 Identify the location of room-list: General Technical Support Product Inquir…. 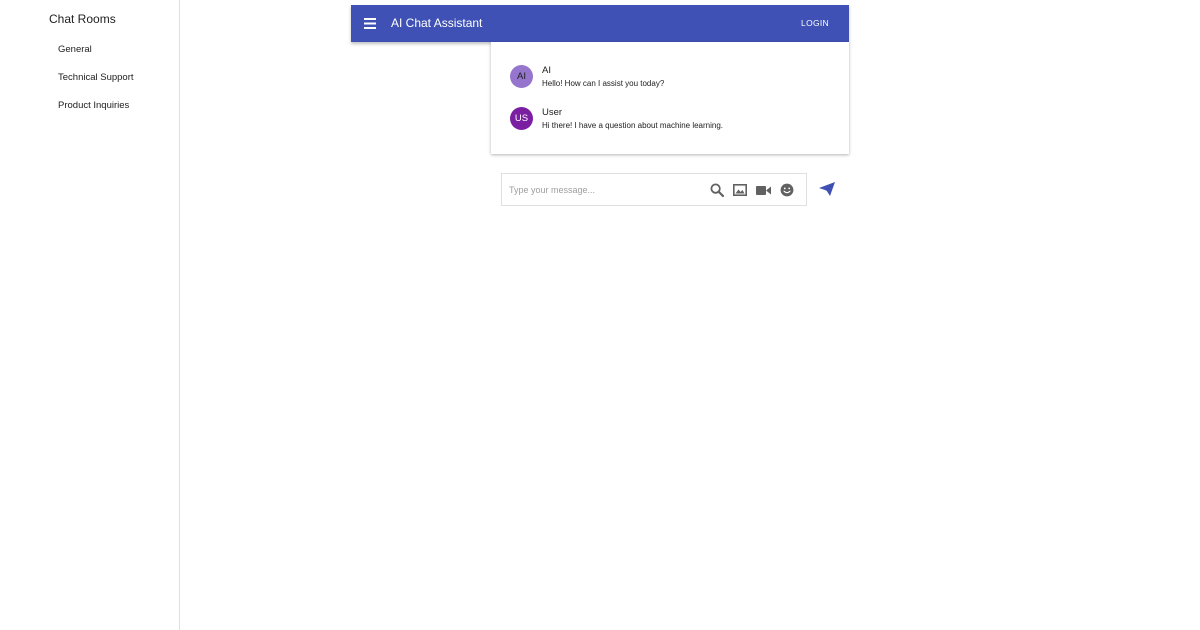
(89, 78).